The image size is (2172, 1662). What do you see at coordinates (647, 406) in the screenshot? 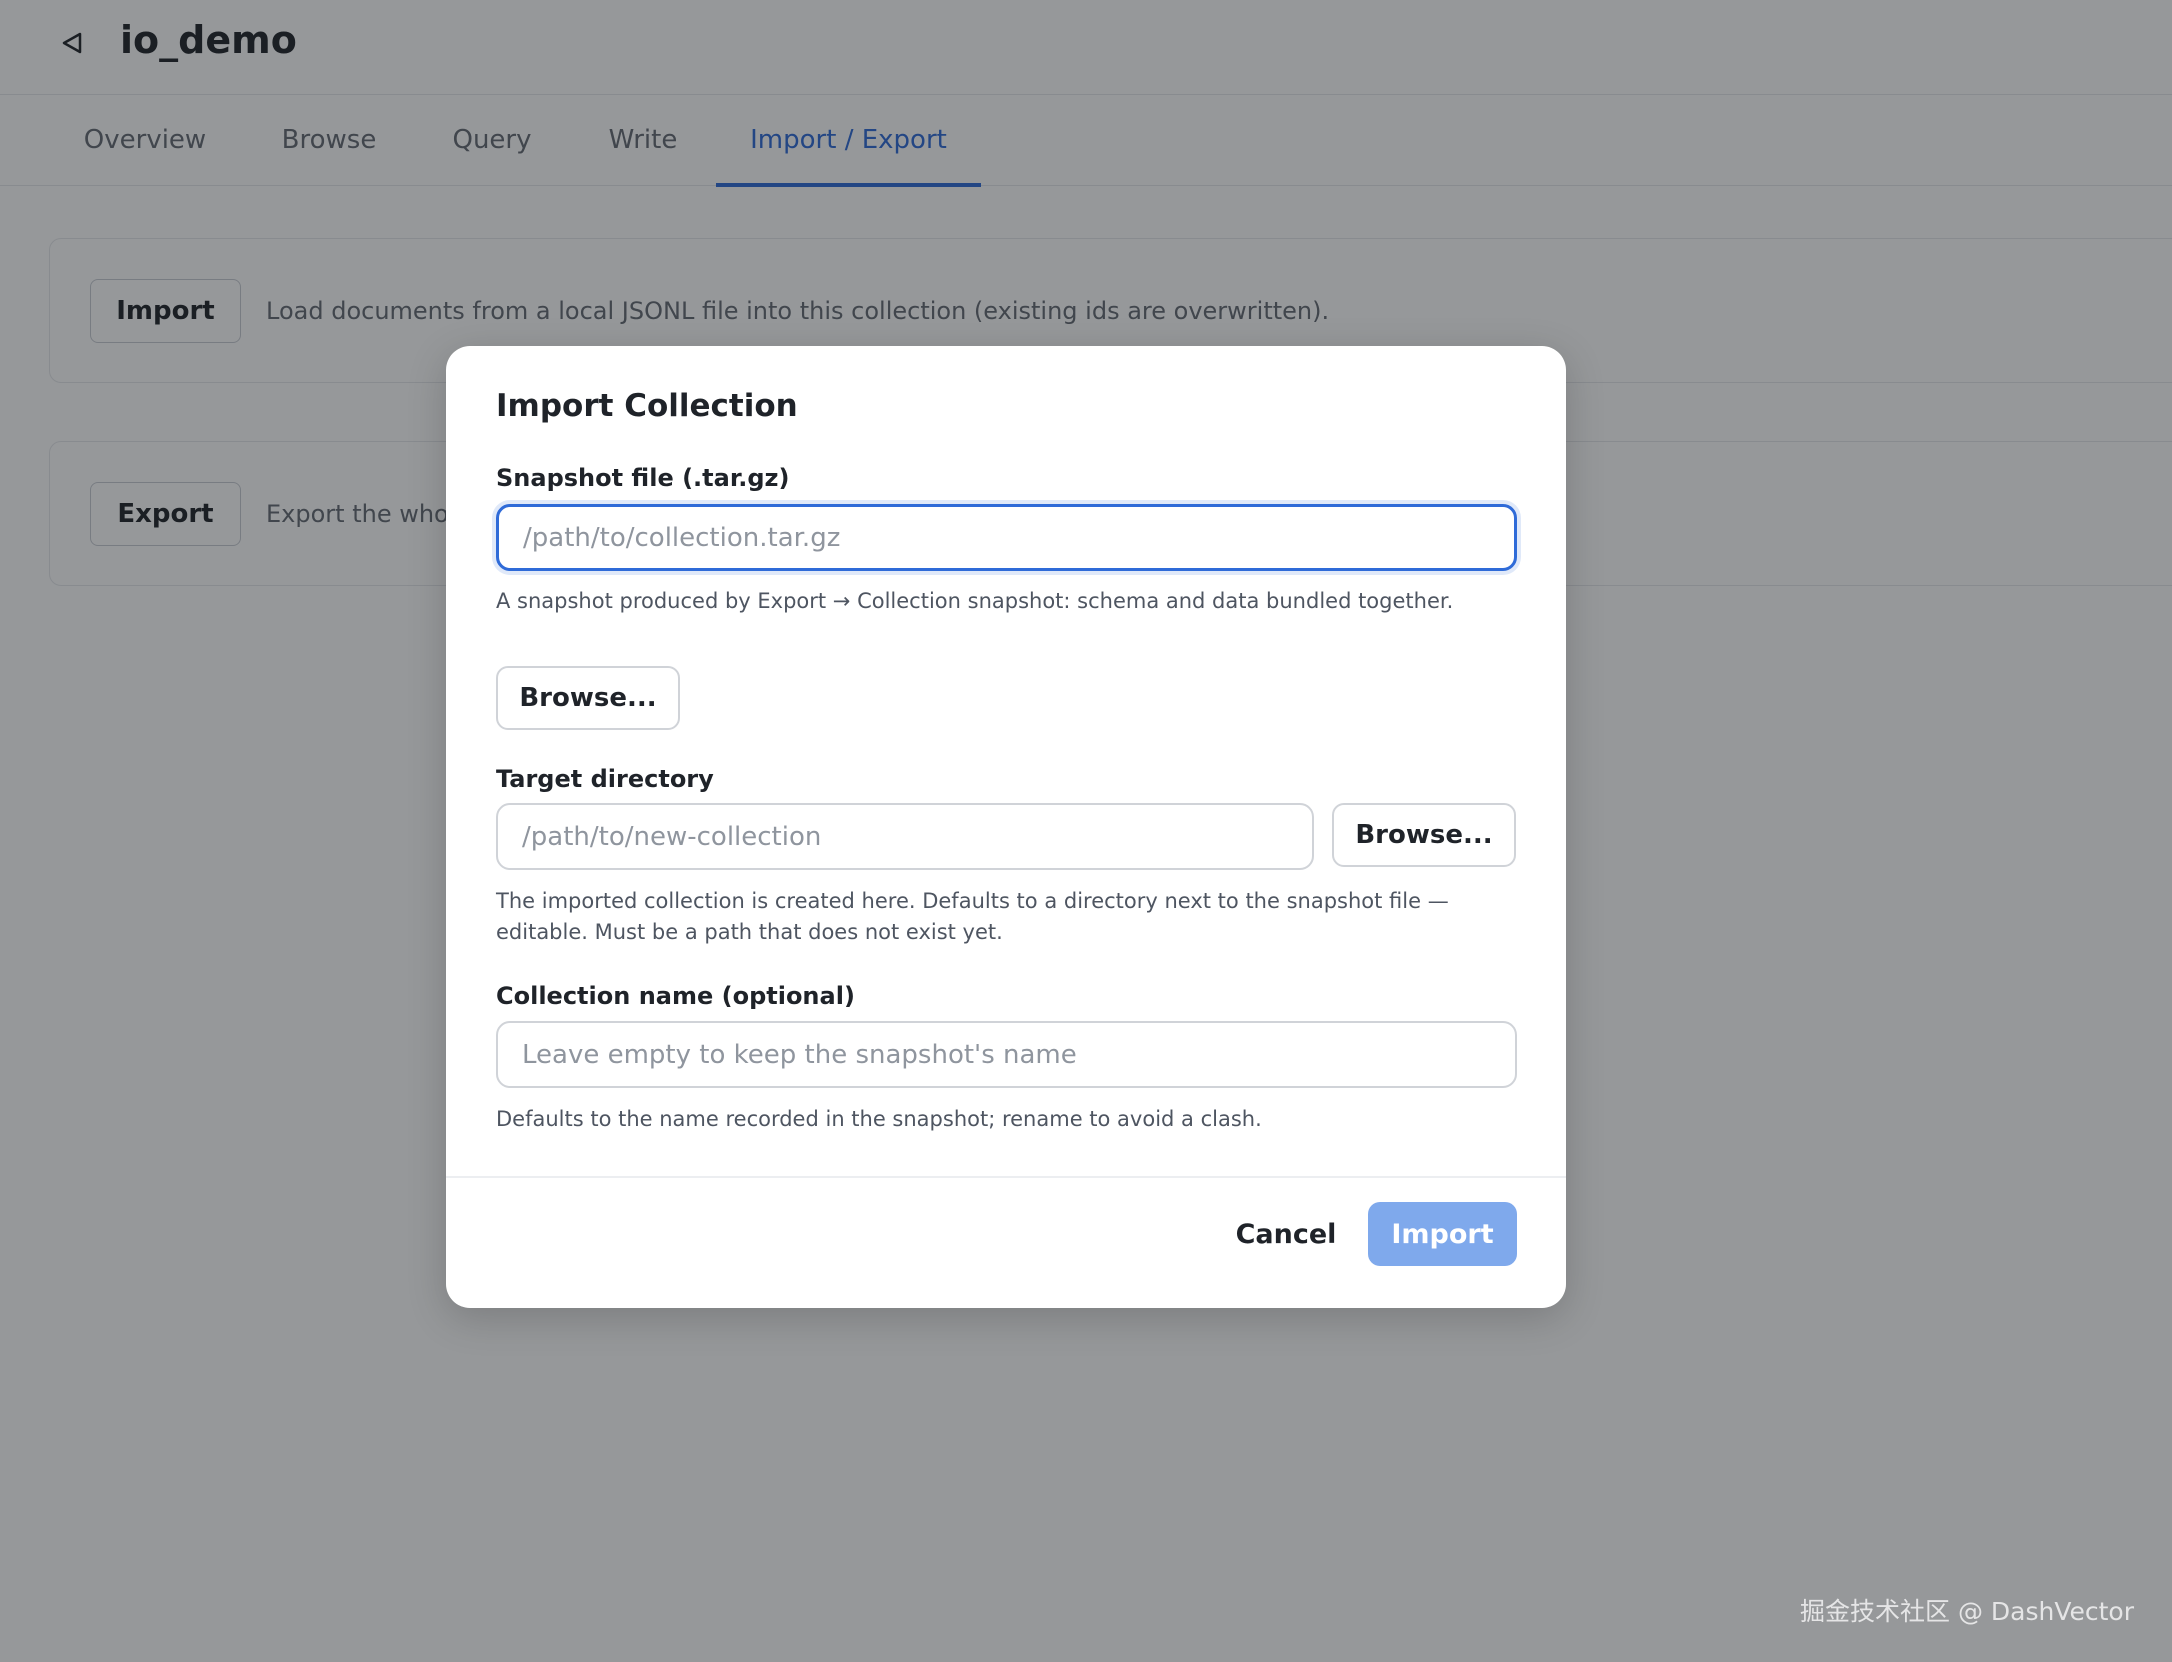
I see `dialog-title: Import Collection` at bounding box center [647, 406].